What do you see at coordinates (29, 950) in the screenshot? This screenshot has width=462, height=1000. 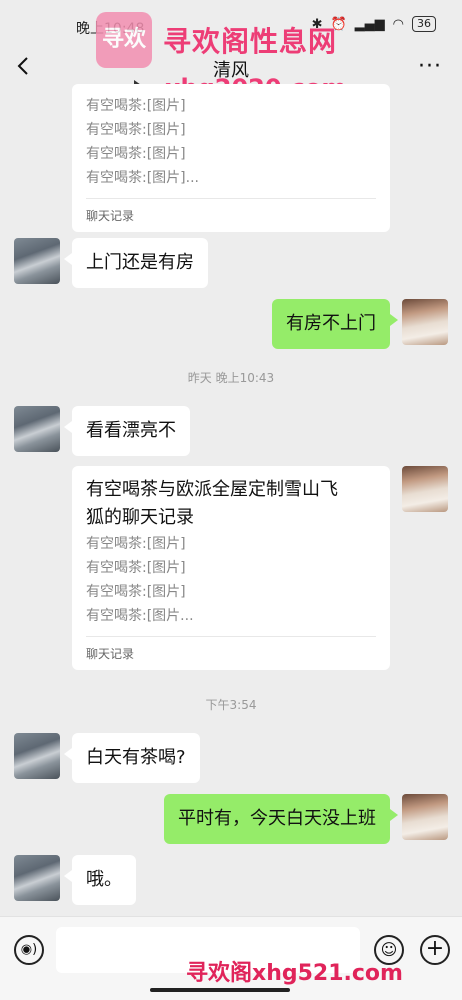 I see `voice-icon: ◉)` at bounding box center [29, 950].